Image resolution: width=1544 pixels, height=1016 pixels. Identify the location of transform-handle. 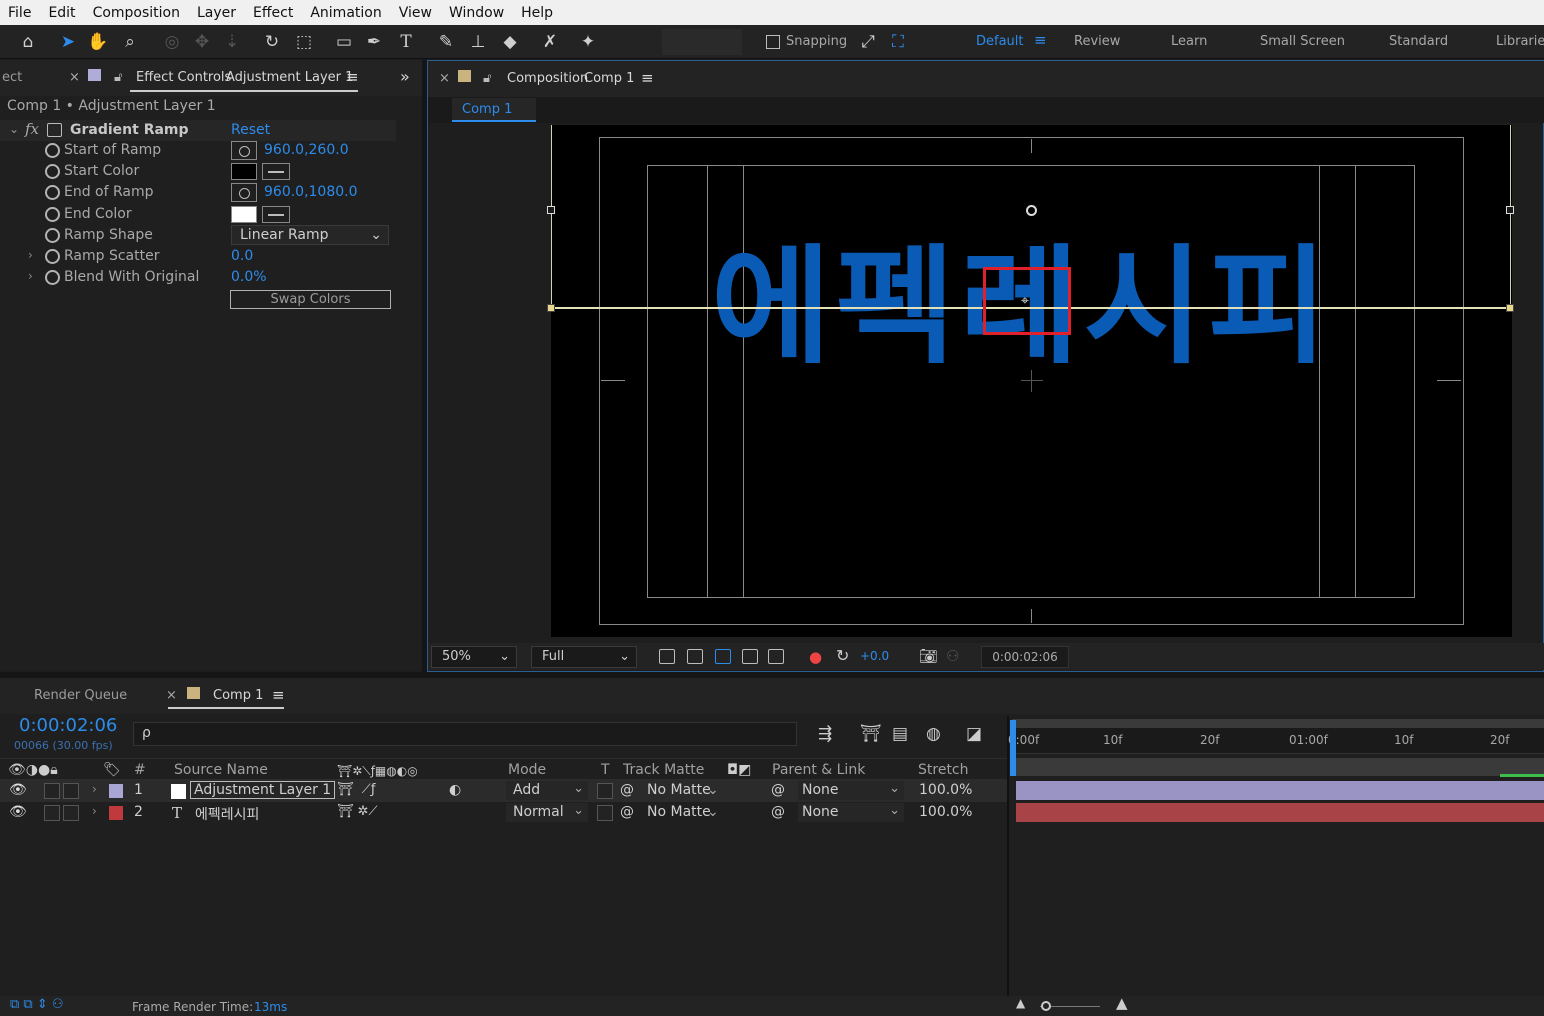
(1510, 308).